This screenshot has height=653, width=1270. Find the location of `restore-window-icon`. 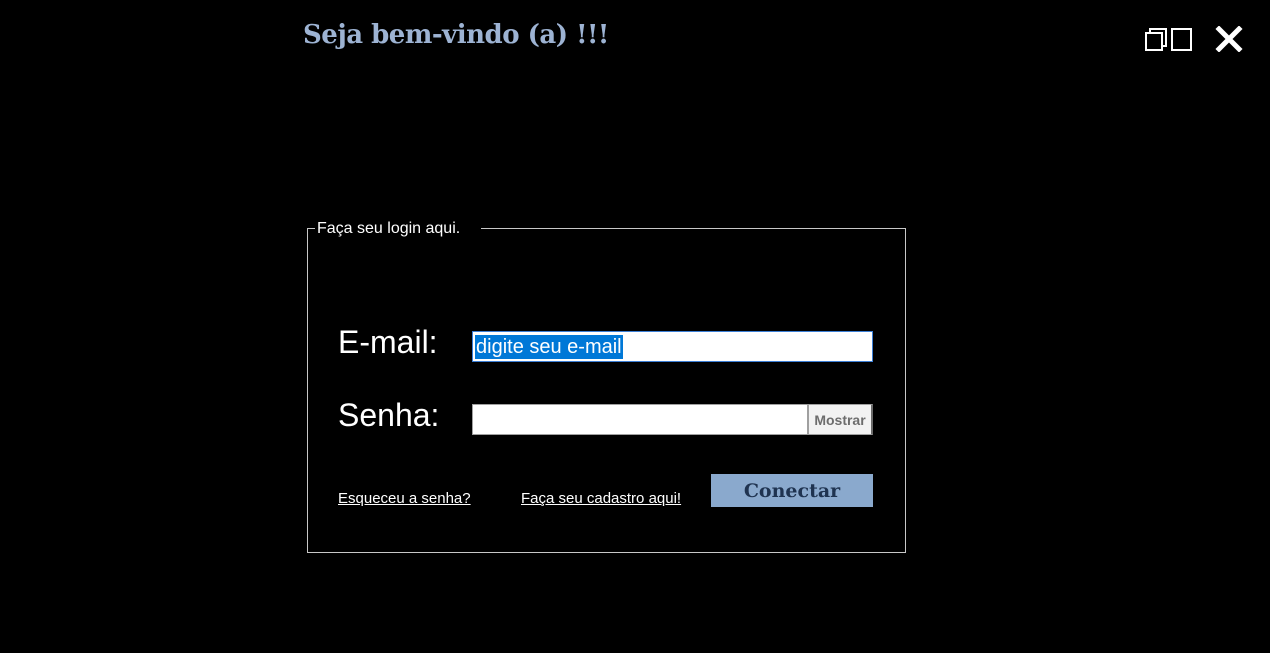

restore-window-icon is located at coordinates (1168, 39).